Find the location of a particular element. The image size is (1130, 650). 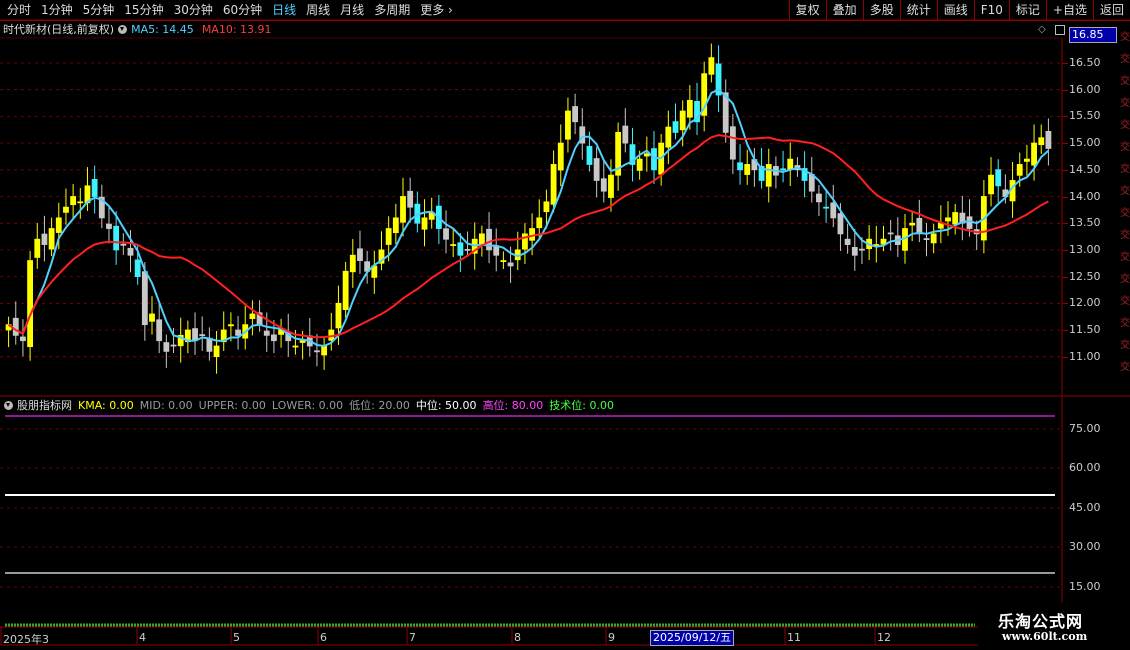

indicator-tick-label: 15.00 is located at coordinates (1085, 586).